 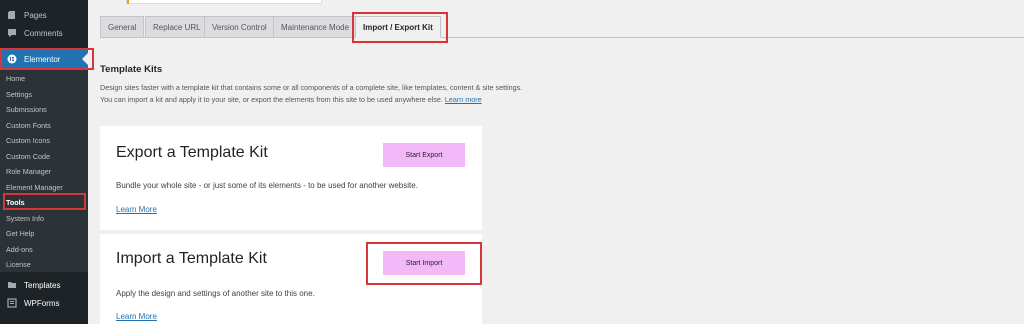 I want to click on comments-icon, so click(x=12, y=33).